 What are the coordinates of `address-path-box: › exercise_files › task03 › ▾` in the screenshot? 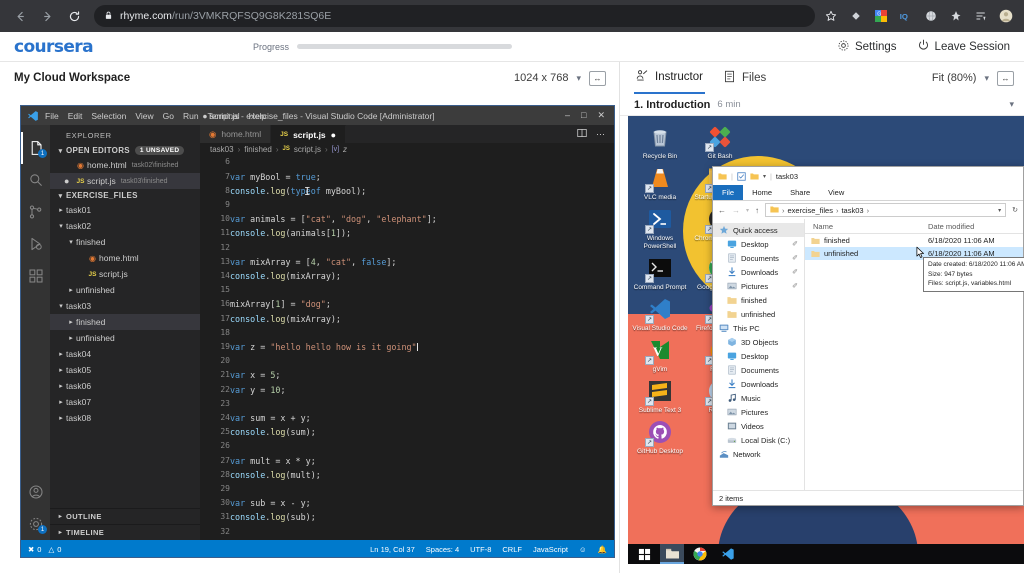 It's located at (886, 210).